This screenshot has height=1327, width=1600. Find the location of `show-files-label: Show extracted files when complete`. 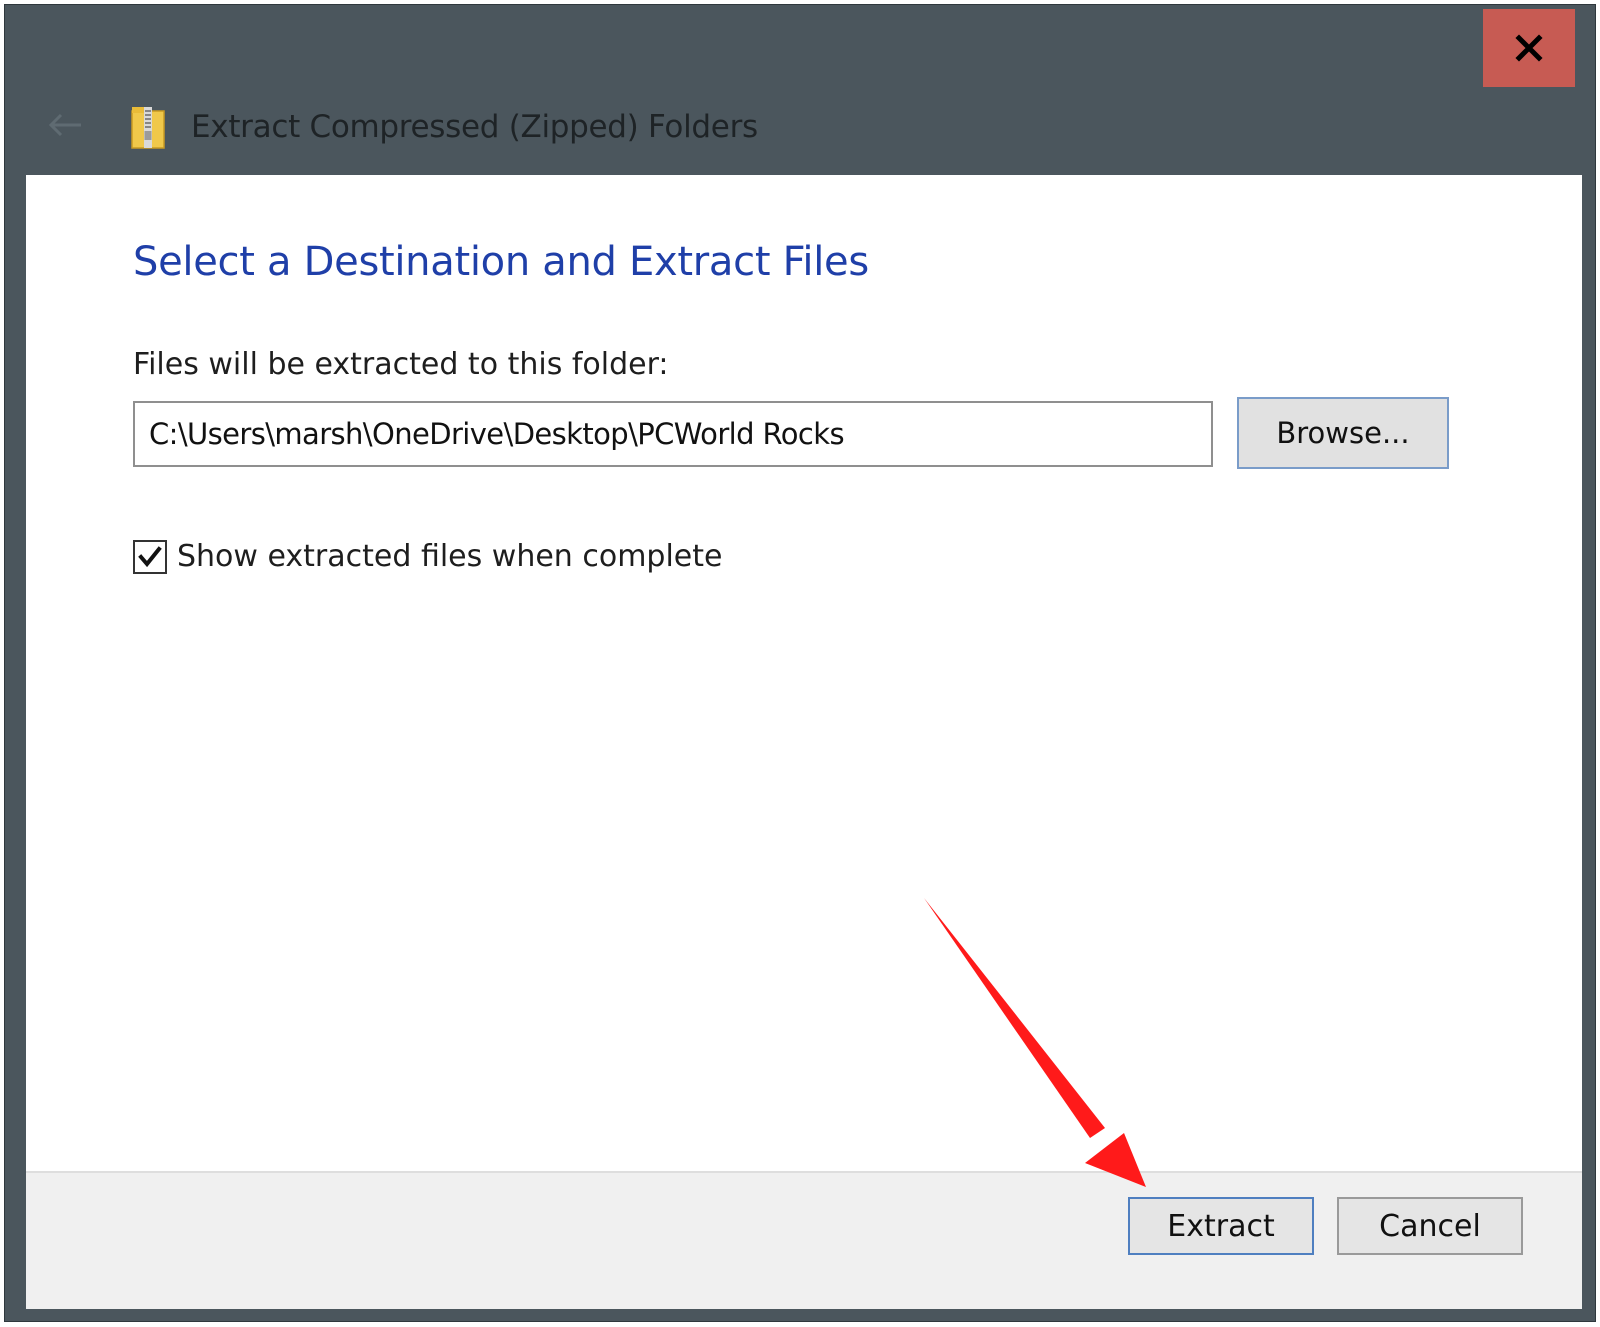

show-files-label: Show extracted files when complete is located at coordinates (450, 556).